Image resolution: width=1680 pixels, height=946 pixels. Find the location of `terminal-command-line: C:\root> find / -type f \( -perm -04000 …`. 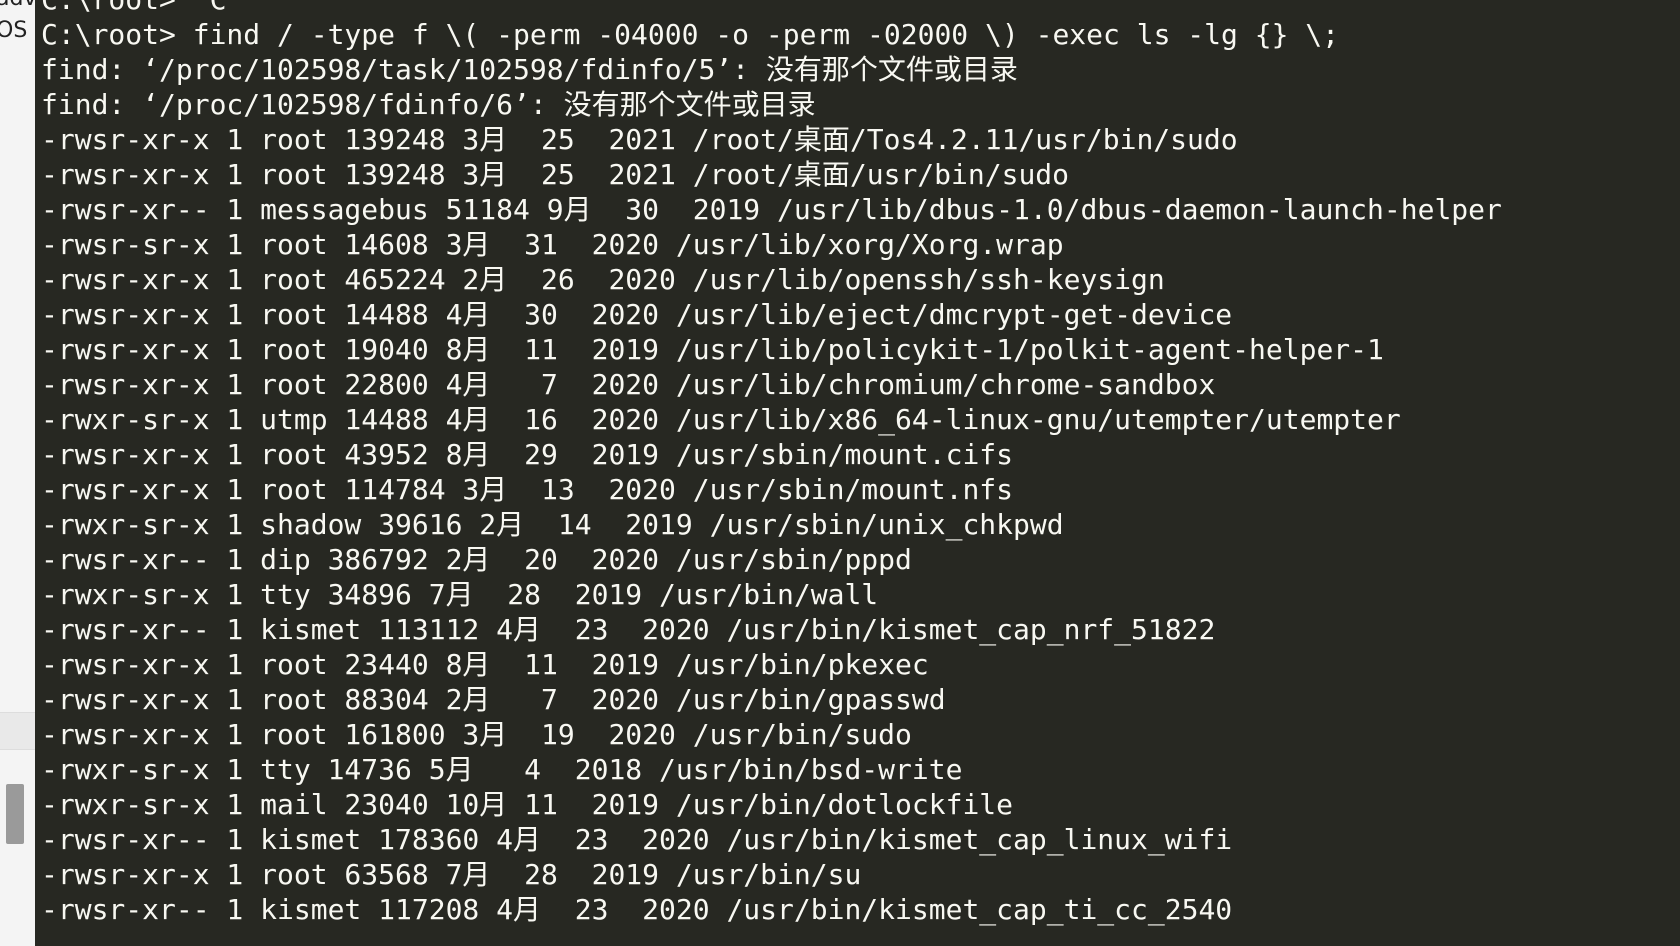

terminal-command-line: C:\root> find / -type f \( -perm -04000 … is located at coordinates (690, 34).